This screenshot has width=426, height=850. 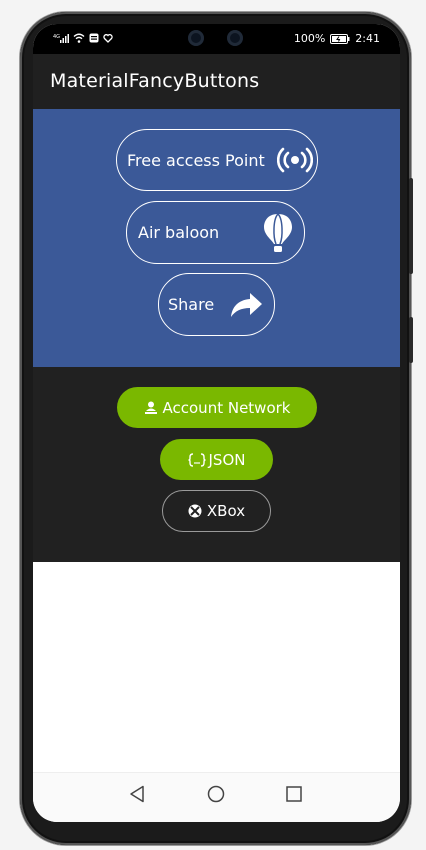 I want to click on app-bar: MaterialFancyButtons, so click(x=216, y=81).